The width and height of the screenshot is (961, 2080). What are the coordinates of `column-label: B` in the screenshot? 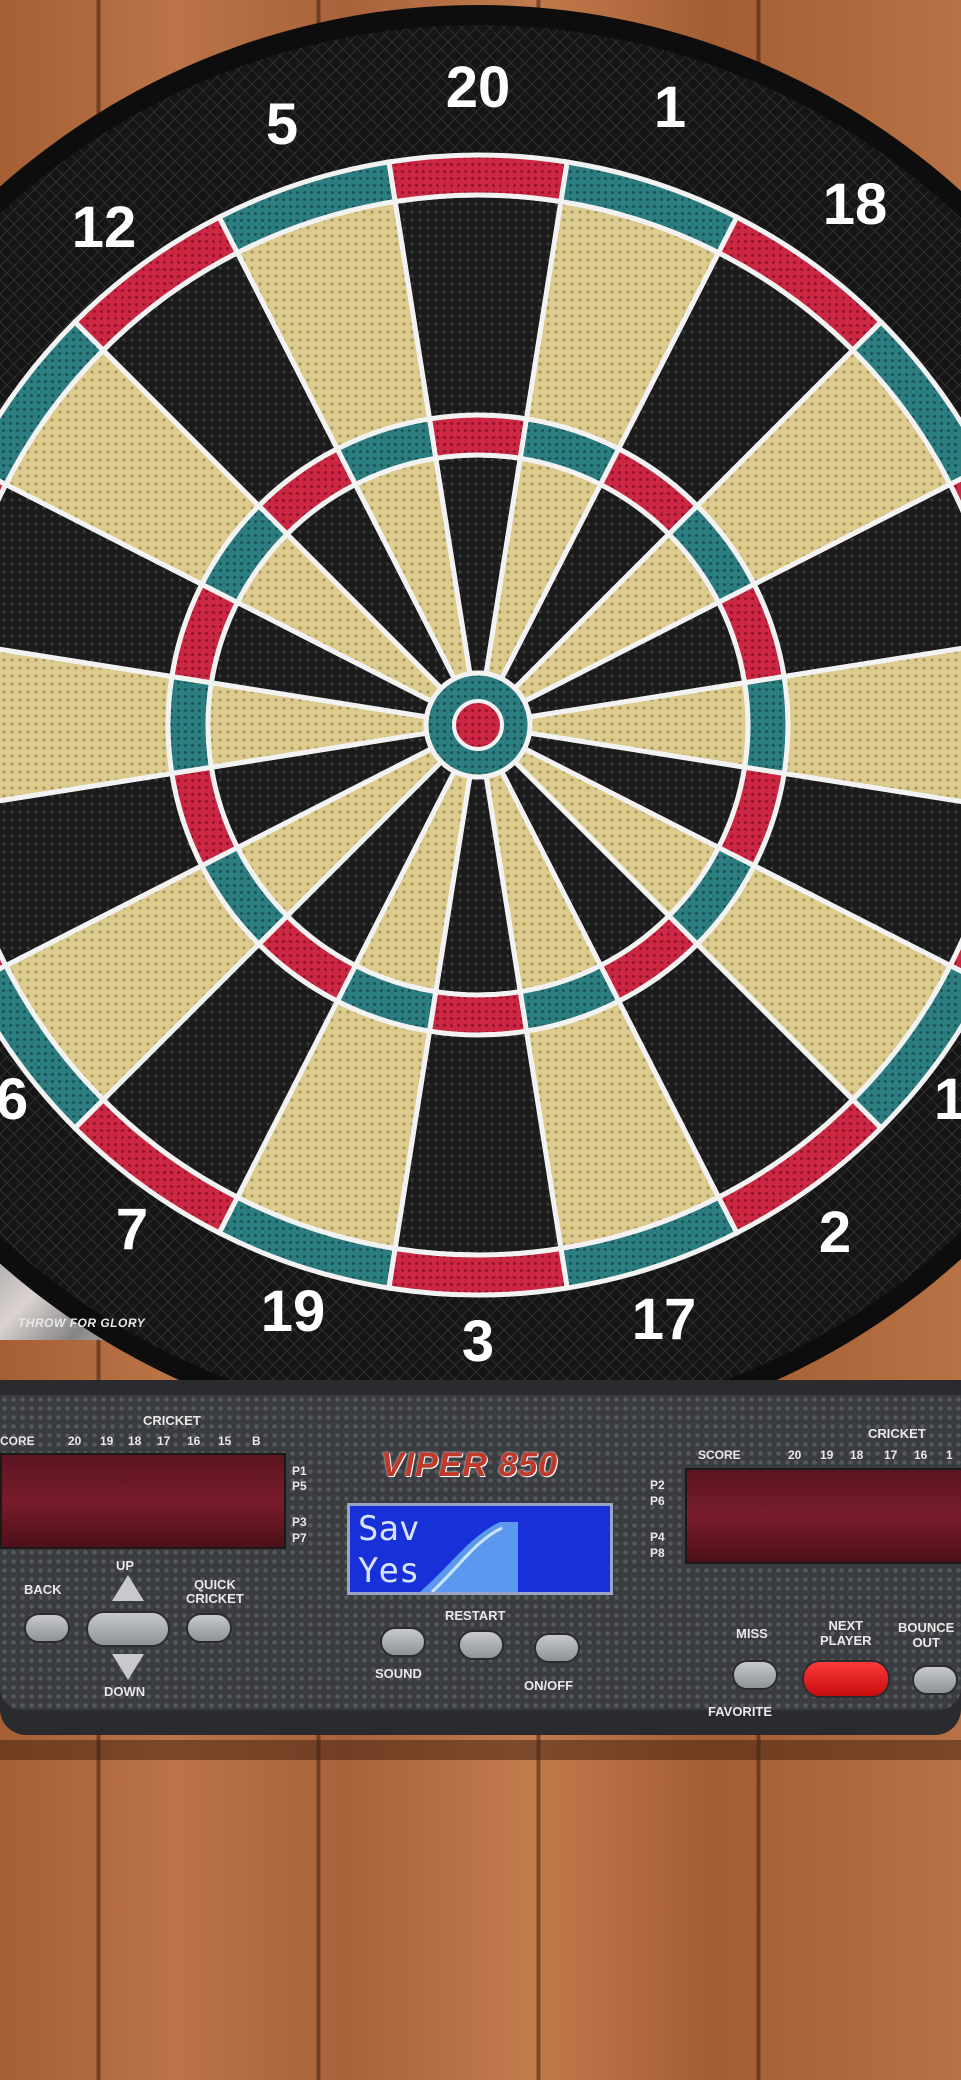 It's located at (256, 1441).